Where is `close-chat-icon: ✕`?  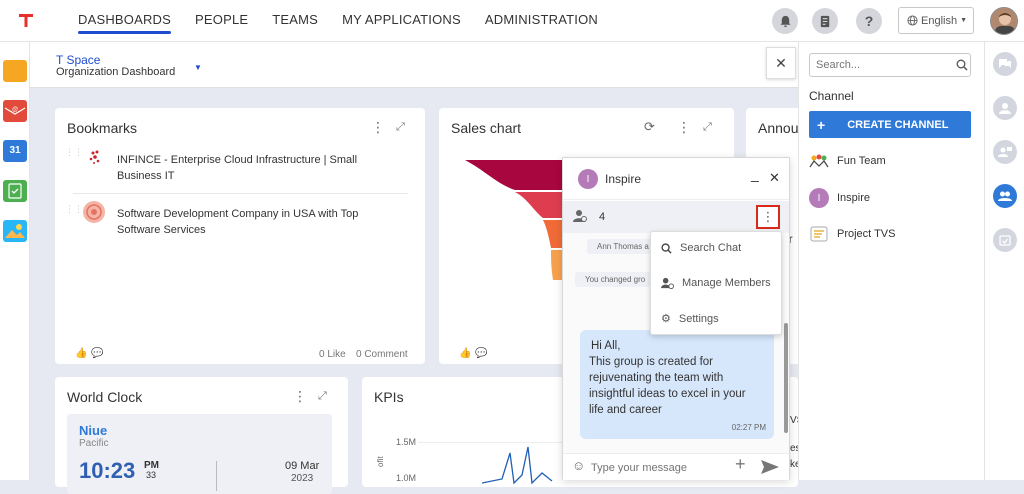 close-chat-icon: ✕ is located at coordinates (774, 178).